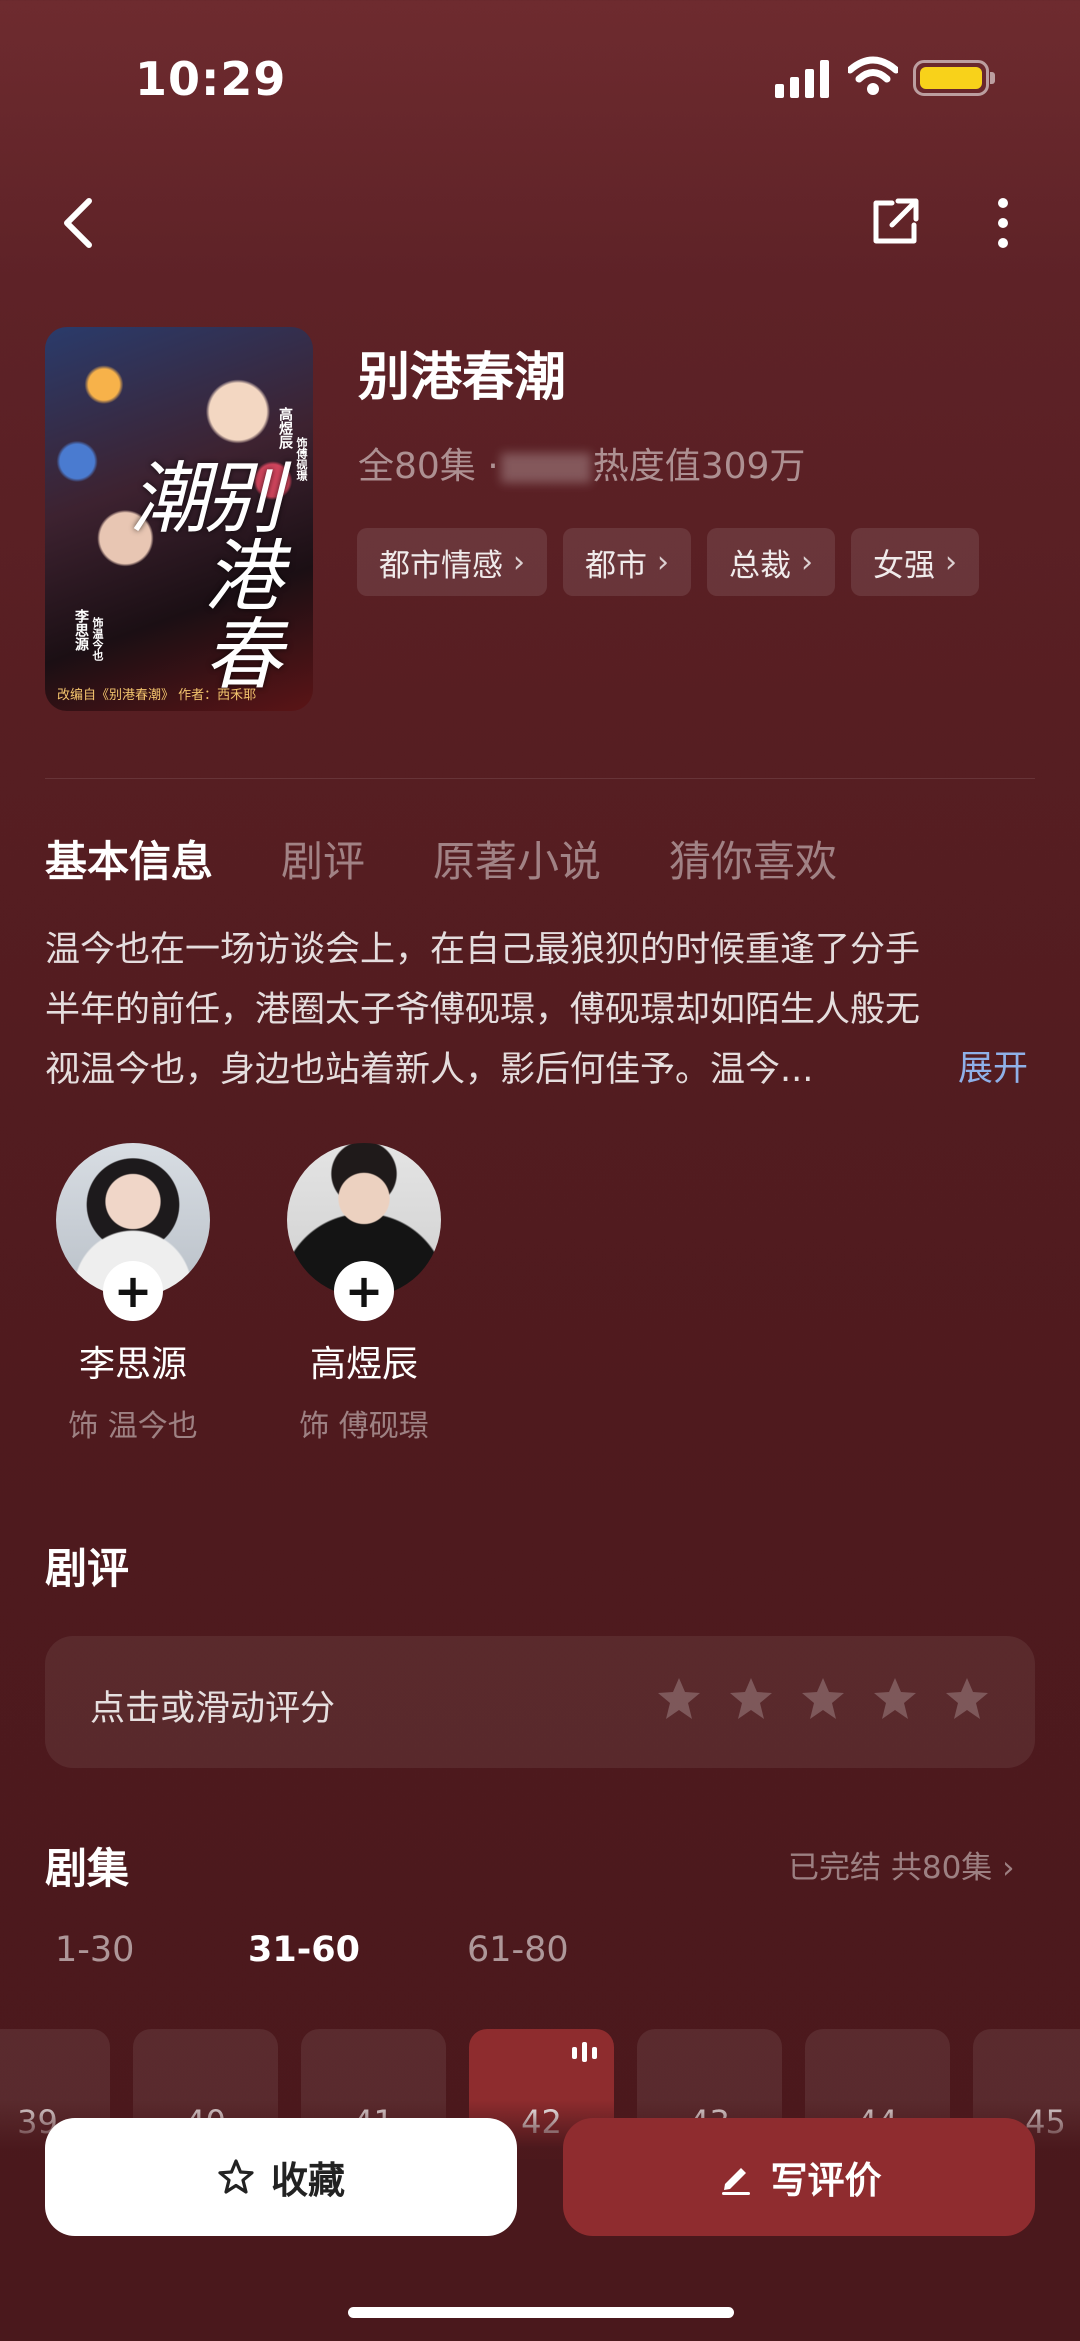 The height and width of the screenshot is (2341, 1080). I want to click on rating-stars, so click(823, 1699).